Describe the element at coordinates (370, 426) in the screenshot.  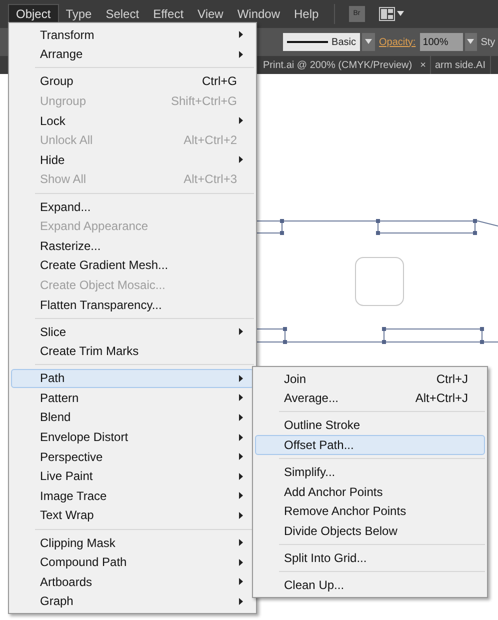
I see `menu-item: Outline Stroke` at that location.